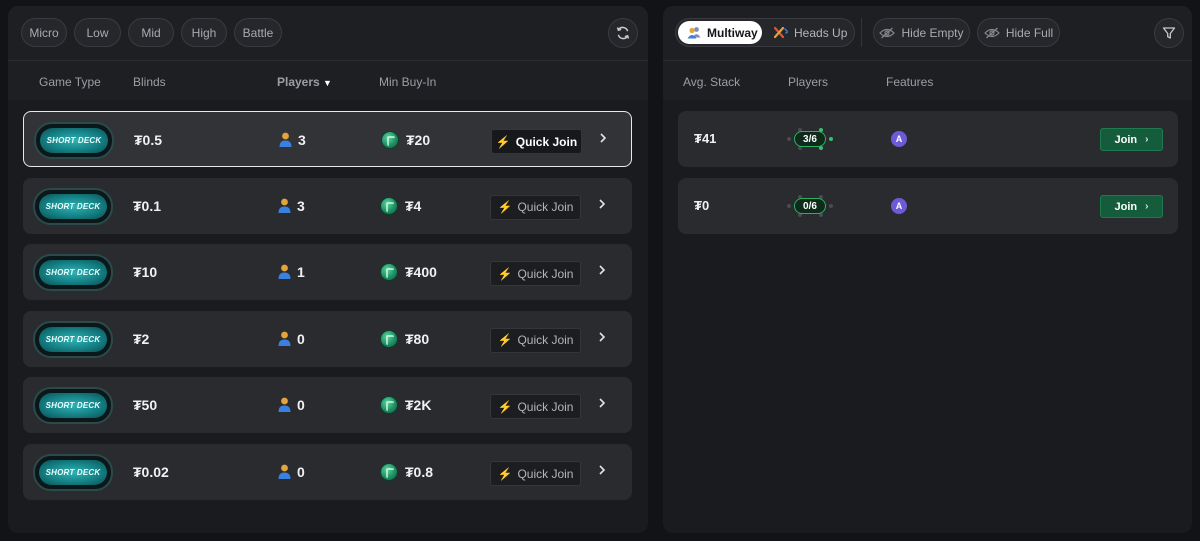 The image size is (1200, 541). What do you see at coordinates (141, 338) in the screenshot?
I see `blinds-value: ₮2` at bounding box center [141, 338].